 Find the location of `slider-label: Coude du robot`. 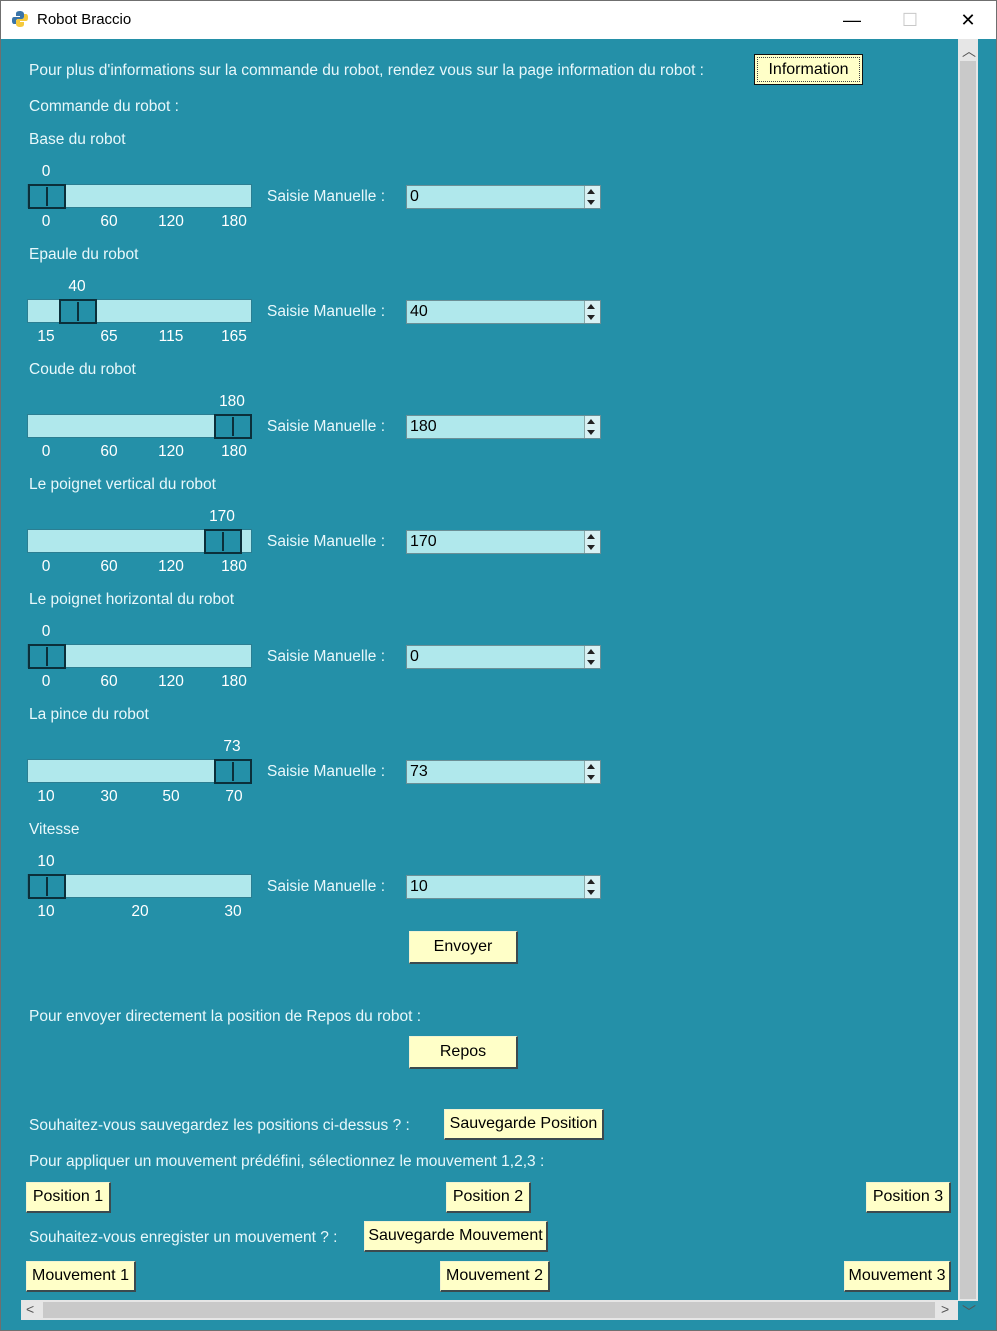

slider-label: Coude du robot is located at coordinates (82, 369).